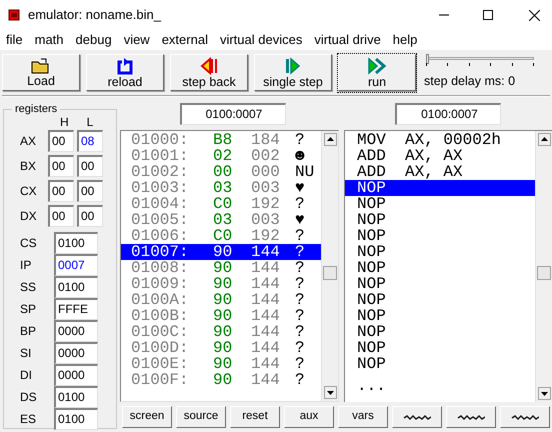 This screenshot has height=432, width=552. What do you see at coordinates (76, 265) in the screenshot?
I see `register-field: 0007` at bounding box center [76, 265].